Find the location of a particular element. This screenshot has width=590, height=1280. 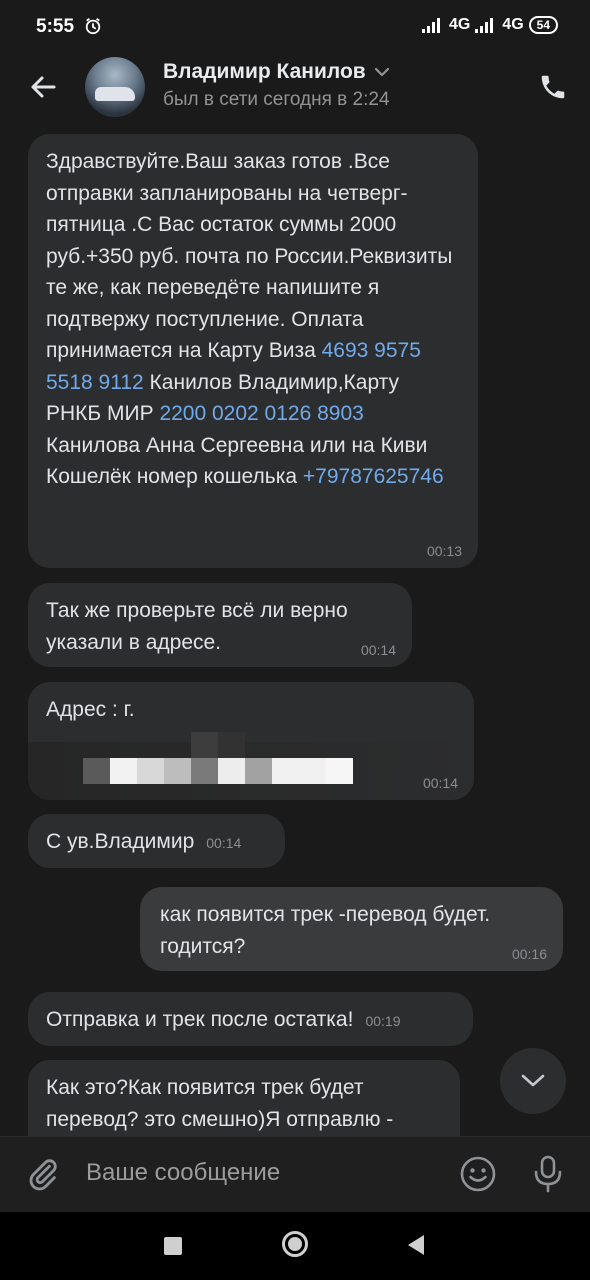

message-text: Адрес : г. is located at coordinates (90, 709).